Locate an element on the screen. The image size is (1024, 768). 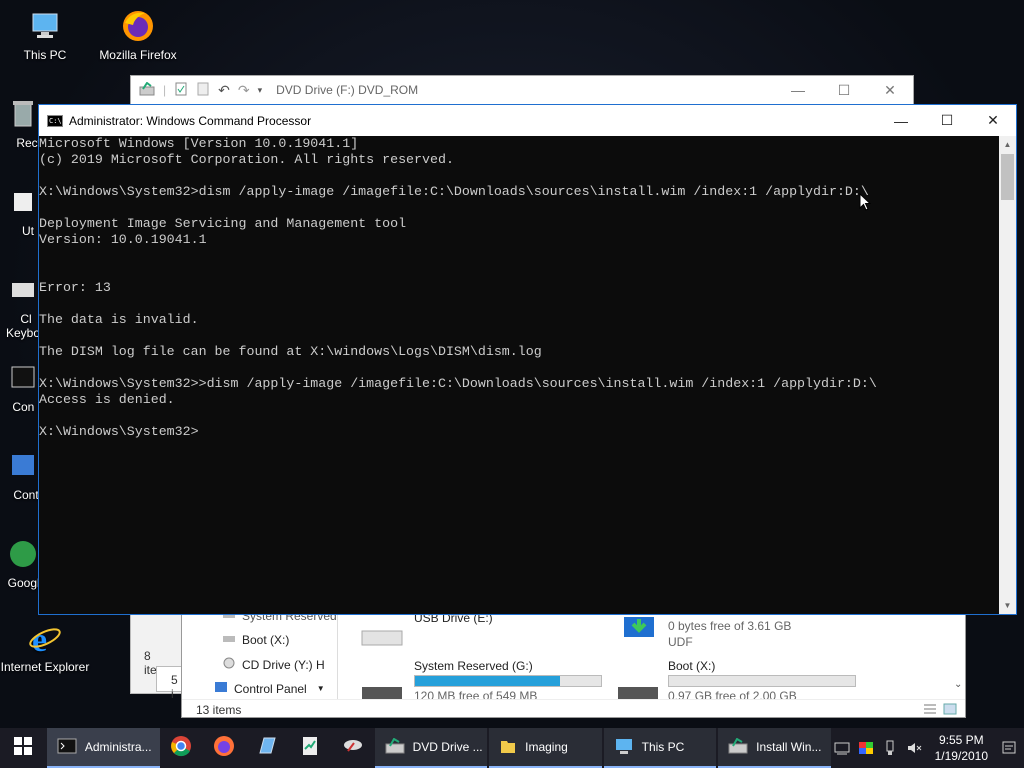
nav-item-label: Boot (X:) is located at coordinates (266, 640).